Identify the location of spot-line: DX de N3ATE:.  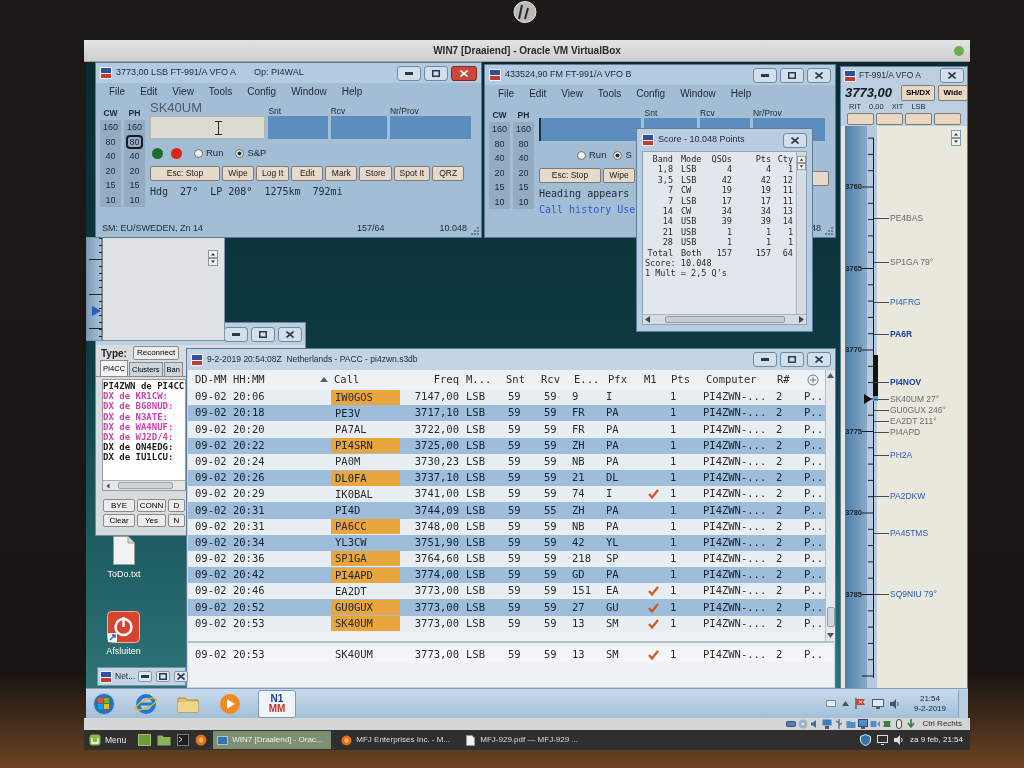
(136, 416).